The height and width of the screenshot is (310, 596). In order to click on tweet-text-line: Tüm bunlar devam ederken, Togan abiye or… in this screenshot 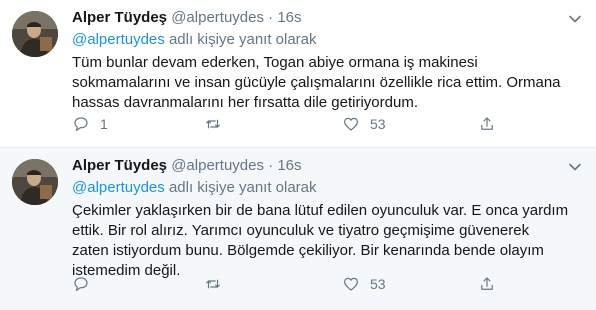, I will do `click(275, 62)`.